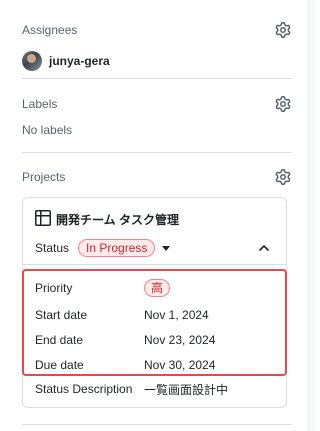 Image resolution: width=320 pixels, height=431 pixels. What do you see at coordinates (59, 340) in the screenshot?
I see `field-label: End date` at bounding box center [59, 340].